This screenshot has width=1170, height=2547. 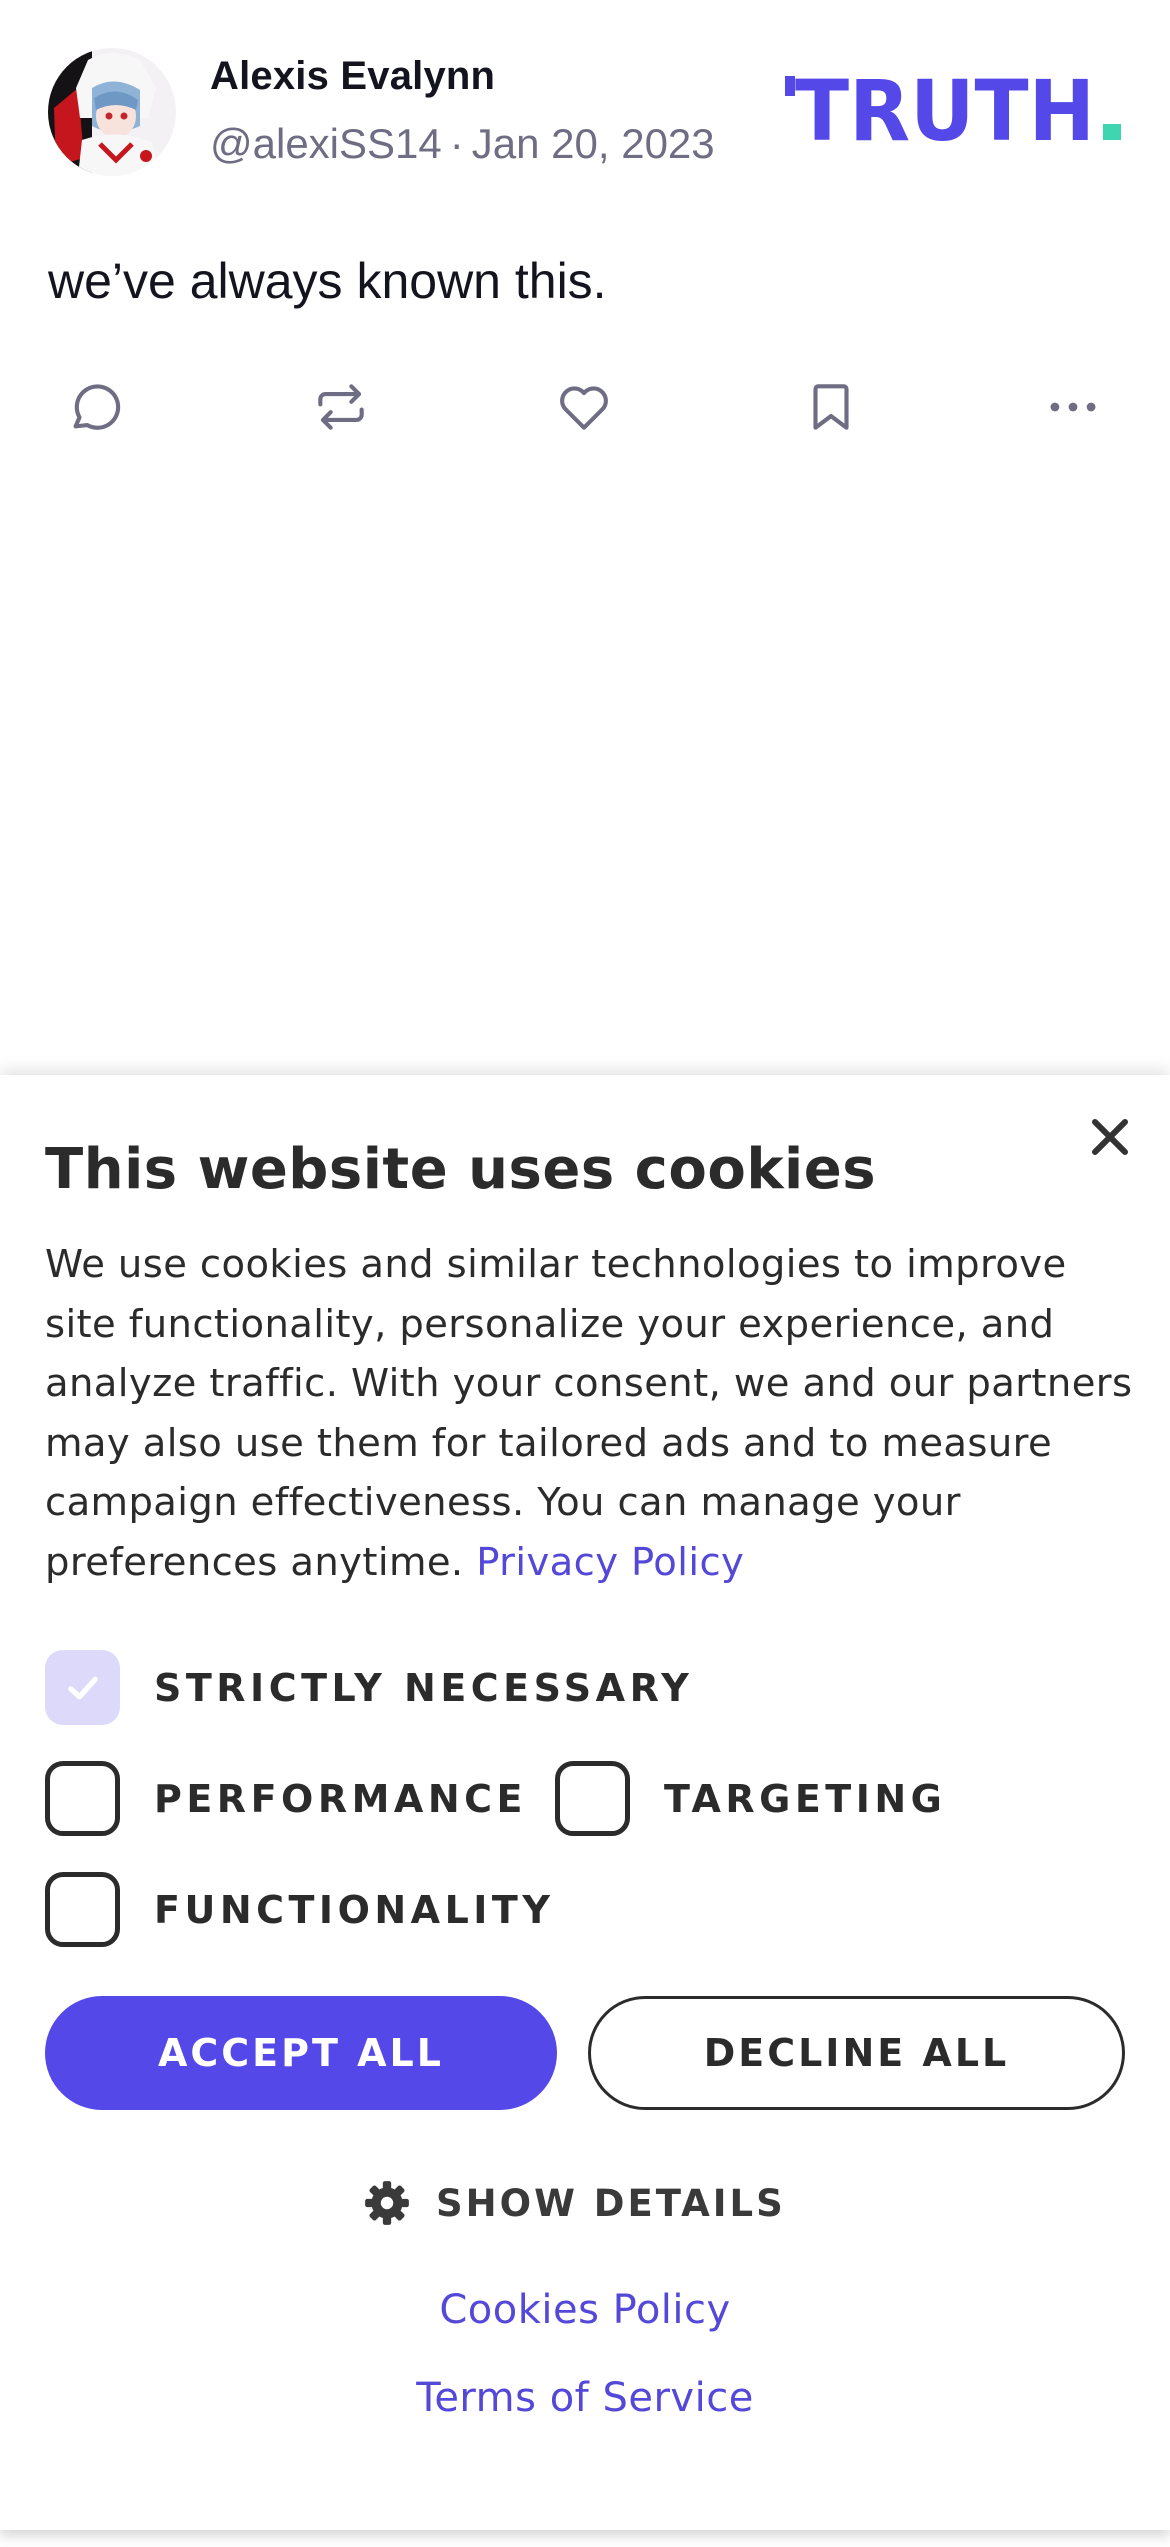 I want to click on author-avatar, so click(x=112, y=112).